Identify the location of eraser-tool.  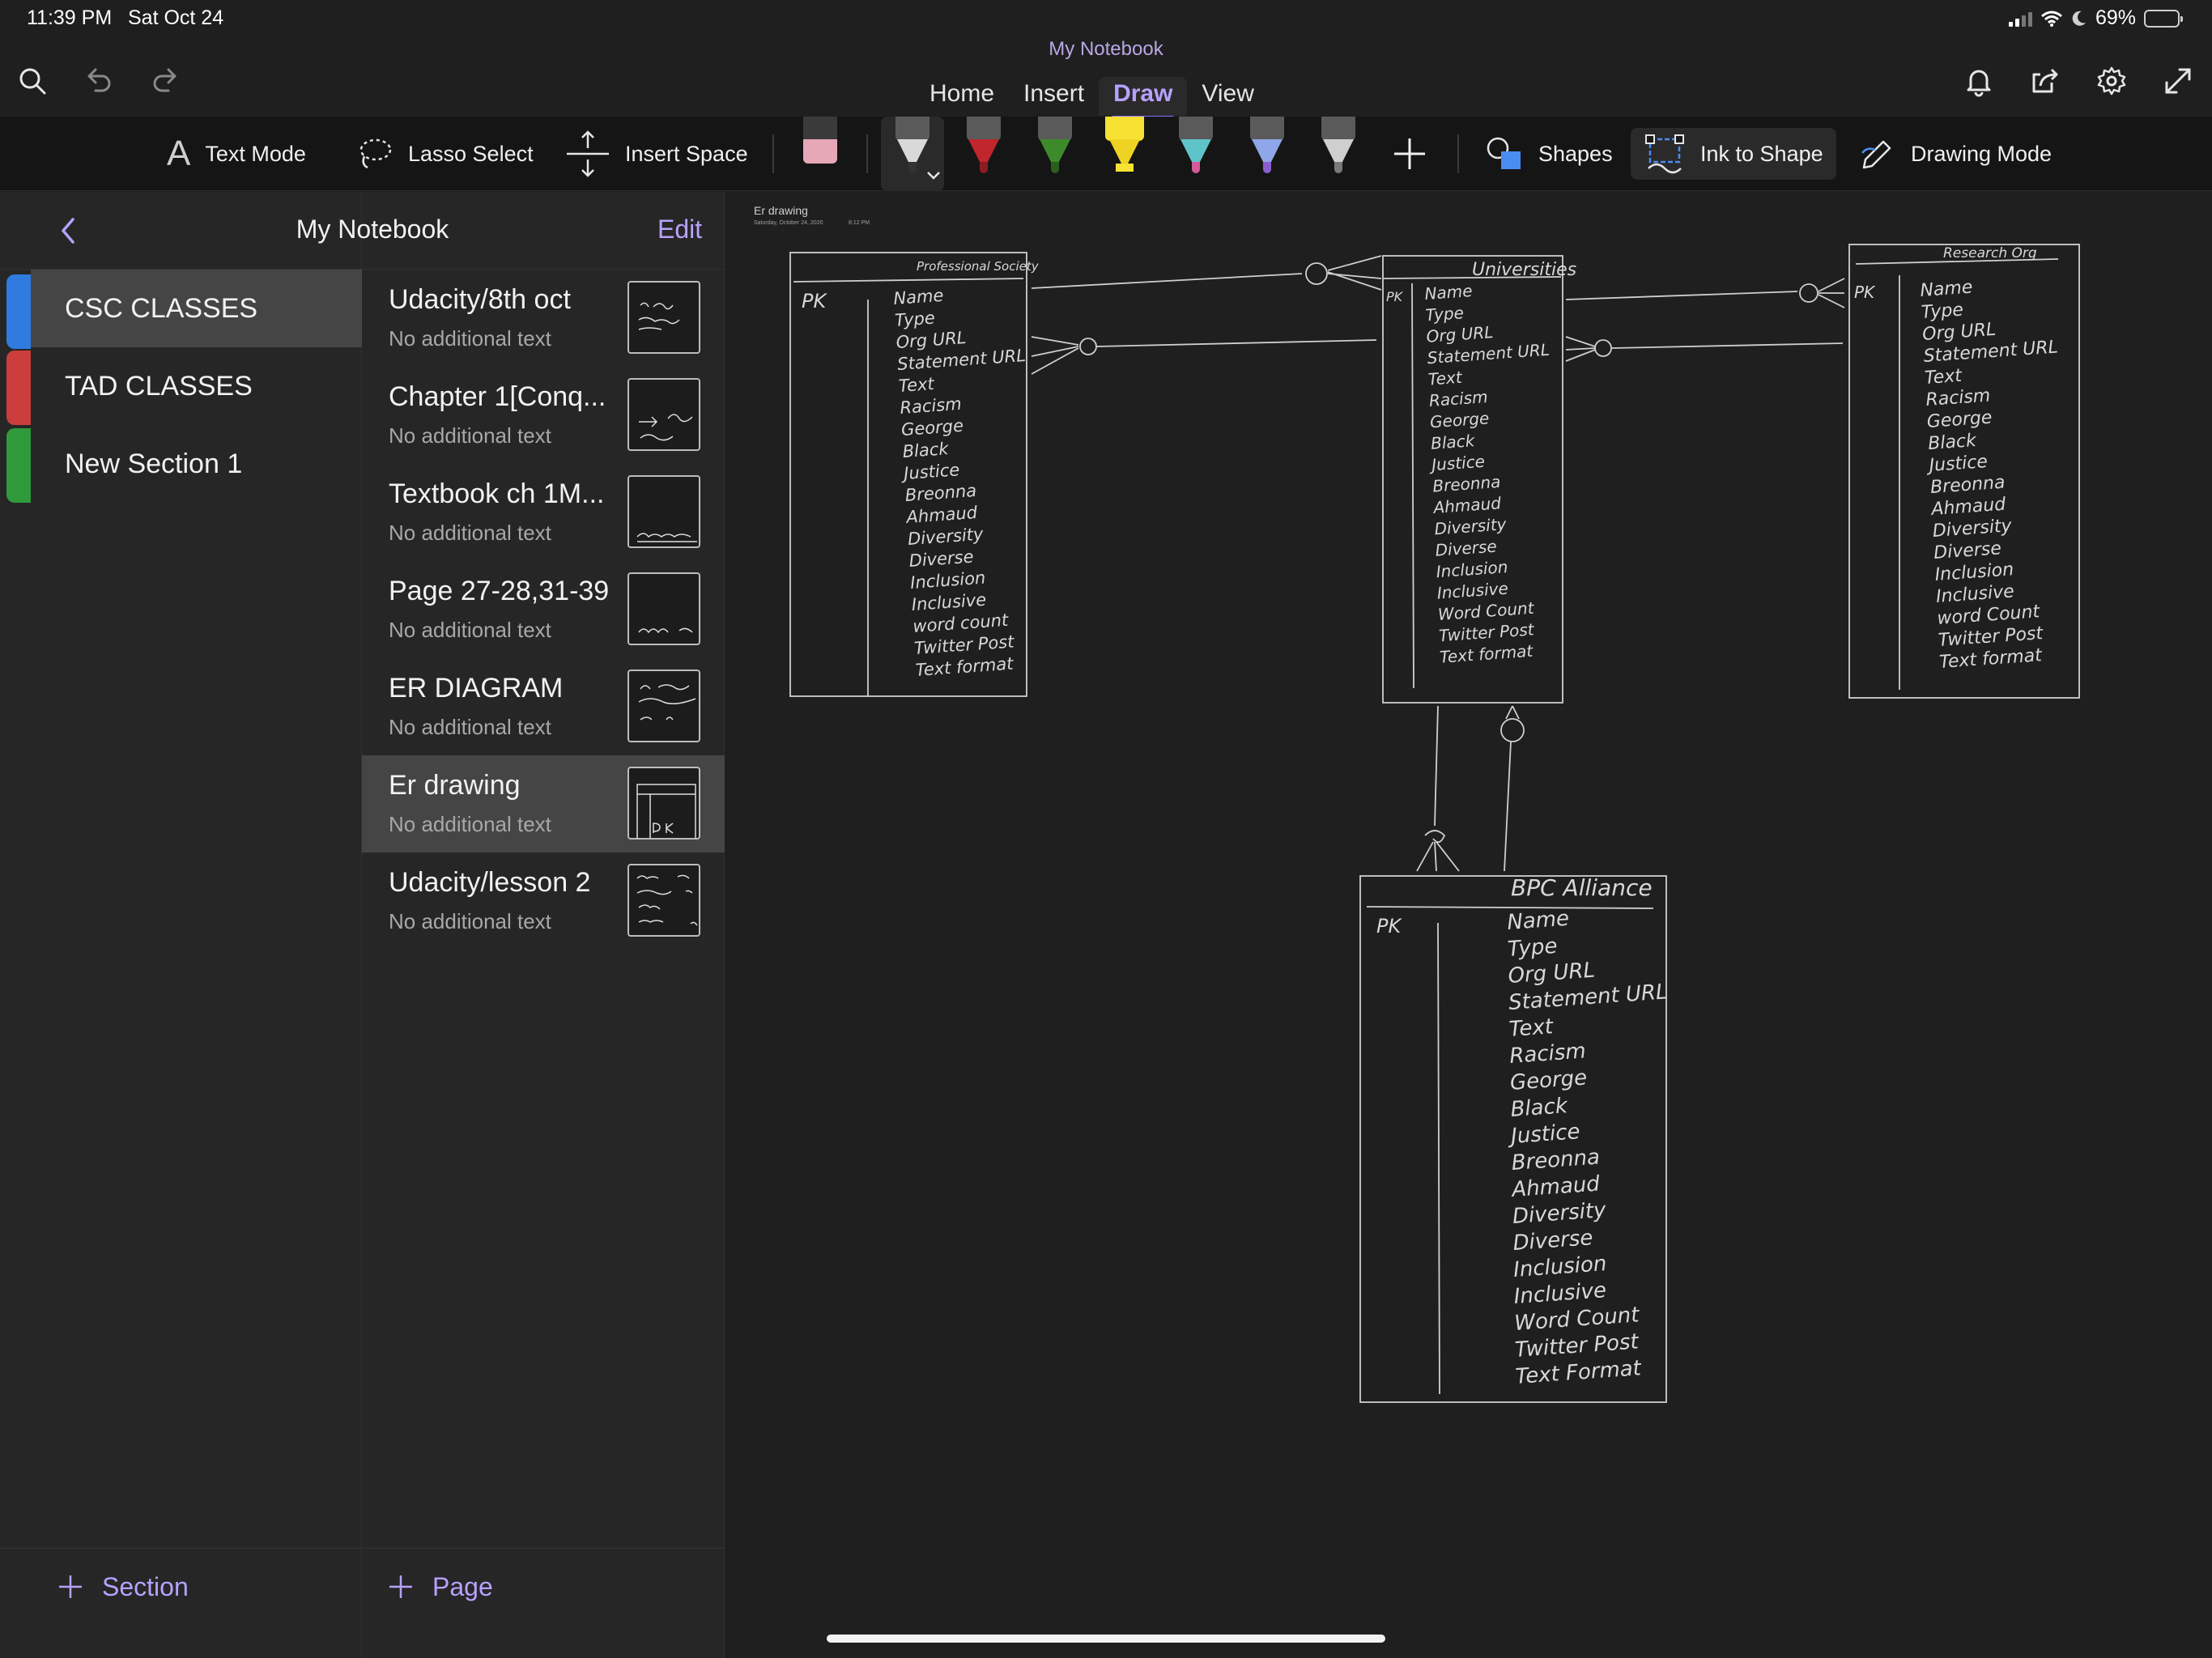
(820, 154).